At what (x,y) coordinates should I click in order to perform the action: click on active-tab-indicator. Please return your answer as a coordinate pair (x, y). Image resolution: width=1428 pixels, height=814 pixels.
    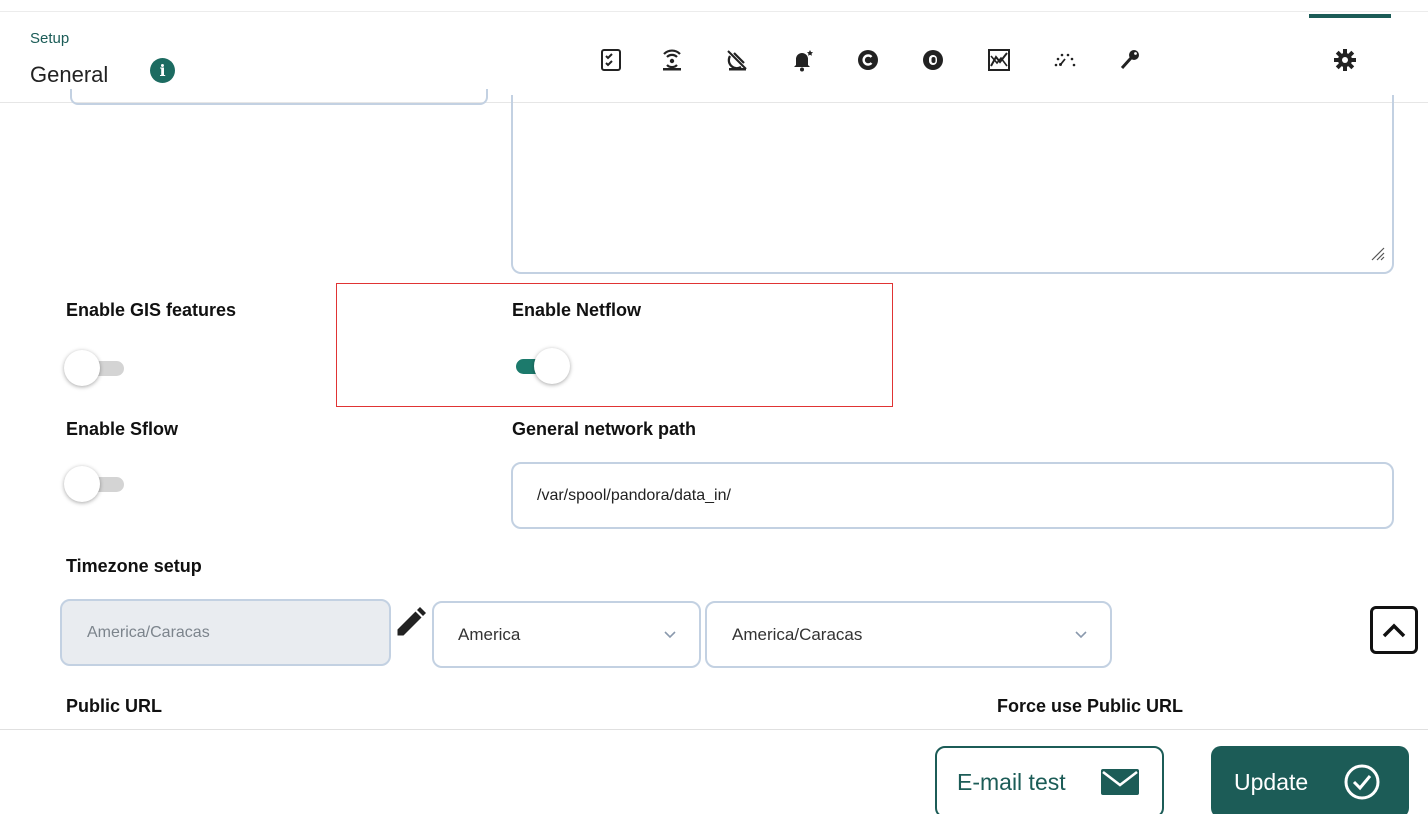
    Looking at the image, I should click on (1350, 16).